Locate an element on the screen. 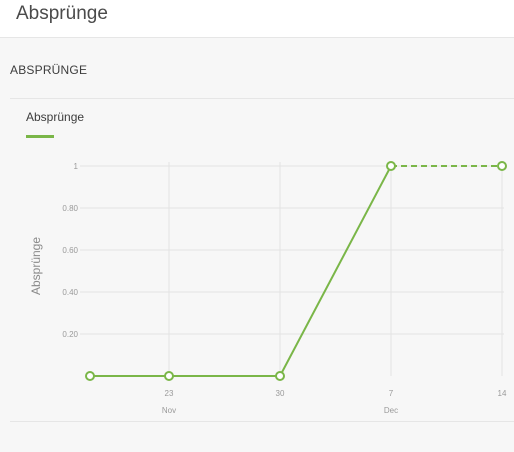 The height and width of the screenshot is (452, 514). y-tick-label: 0.40 is located at coordinates (70, 292).